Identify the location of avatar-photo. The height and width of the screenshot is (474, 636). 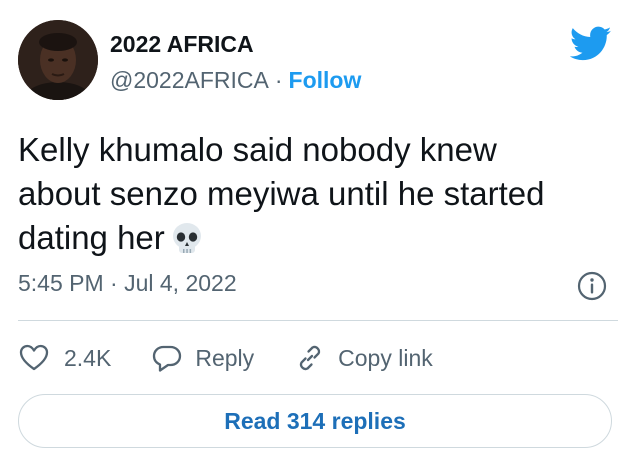
(58, 60).